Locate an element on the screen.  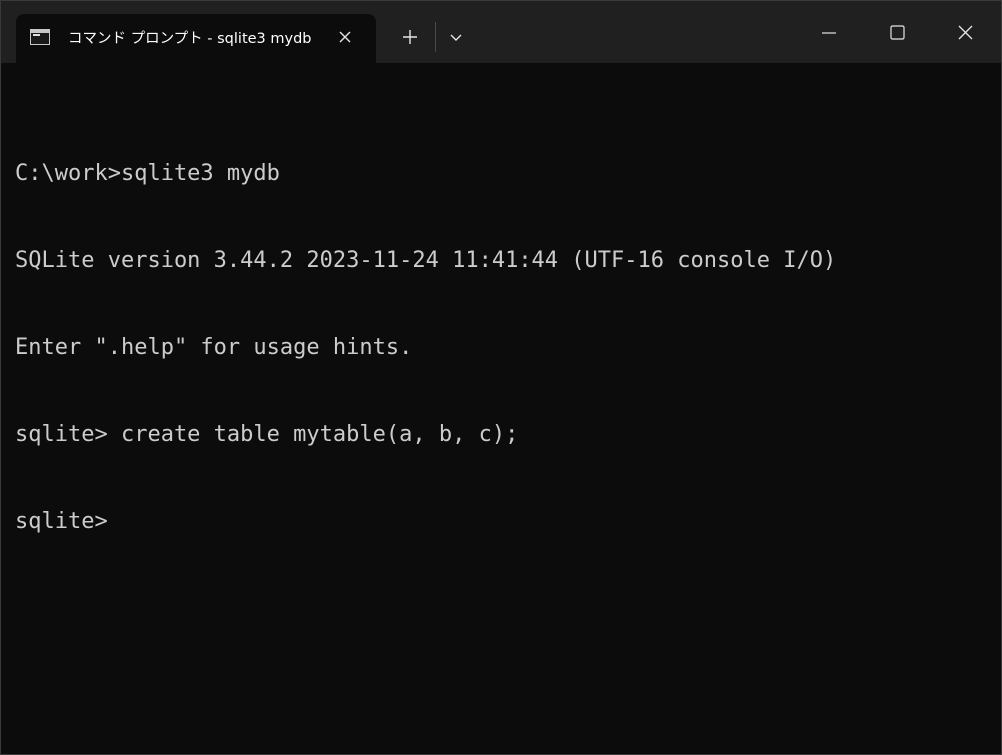
console-icon is located at coordinates (40, 37).